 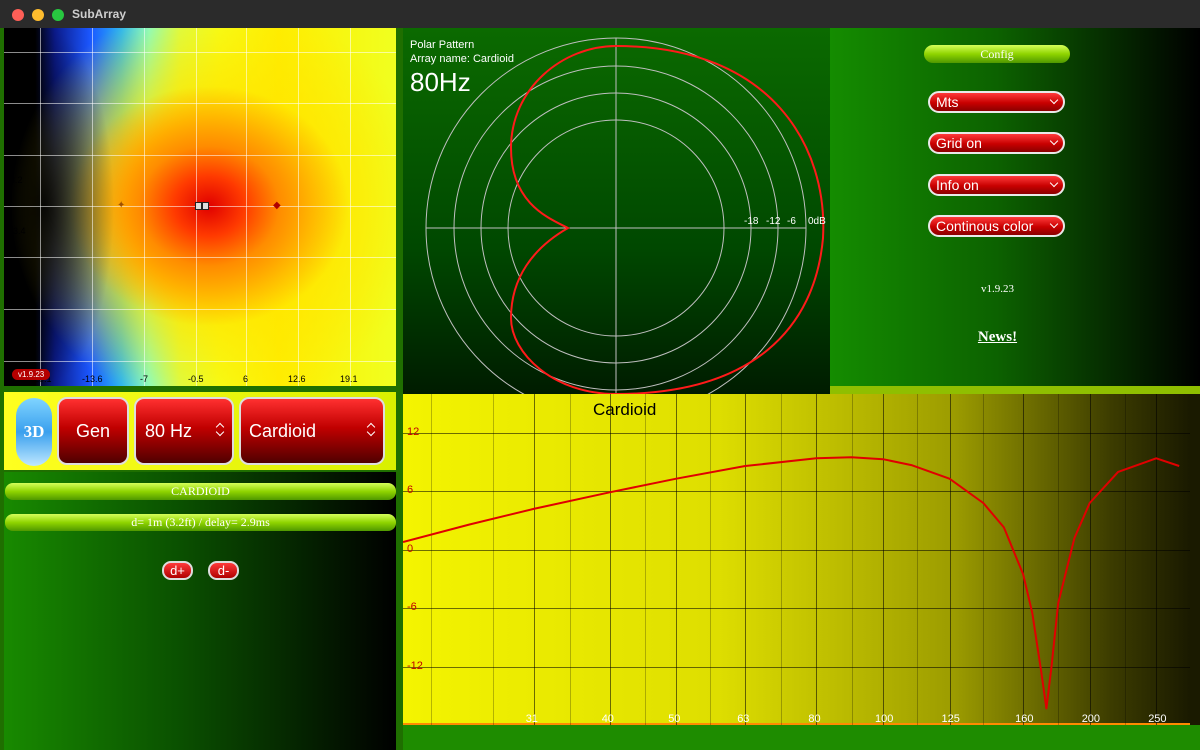 I want to click on distance-delay-bar: d= 1m (3.2ft) / delay= 2.9ms, so click(x=200, y=522).